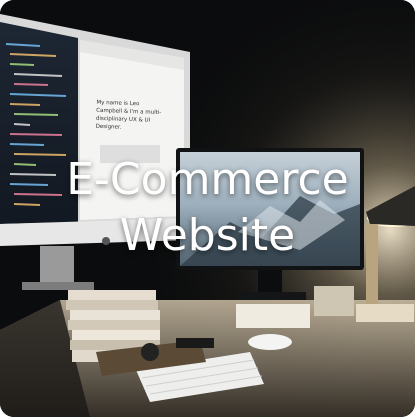 The image size is (415, 417). I want to click on card-title-line-1: E-Commerce, so click(207, 179).